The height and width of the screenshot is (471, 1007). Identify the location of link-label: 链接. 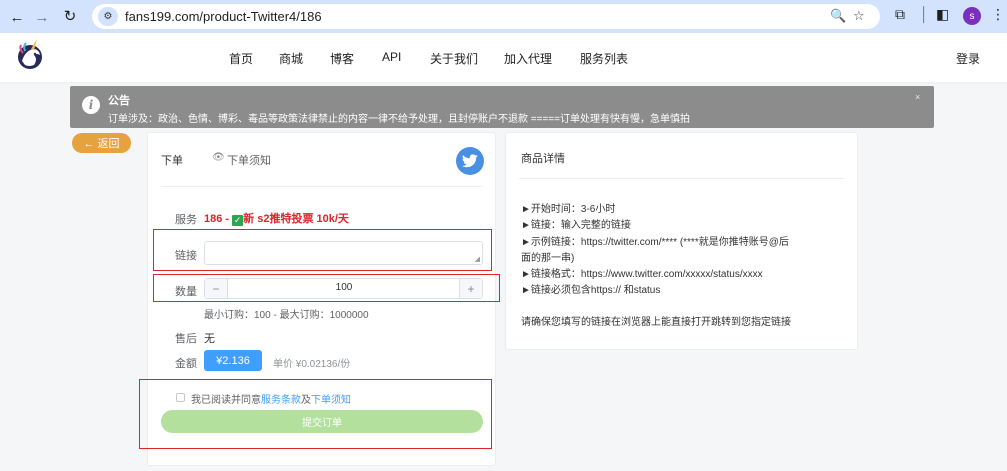
(186, 256).